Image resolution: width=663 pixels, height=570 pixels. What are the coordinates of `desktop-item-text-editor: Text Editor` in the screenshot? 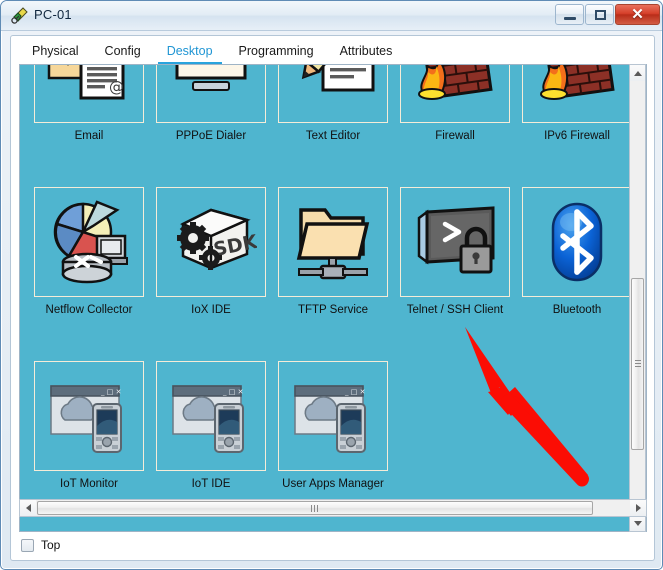 It's located at (333, 126).